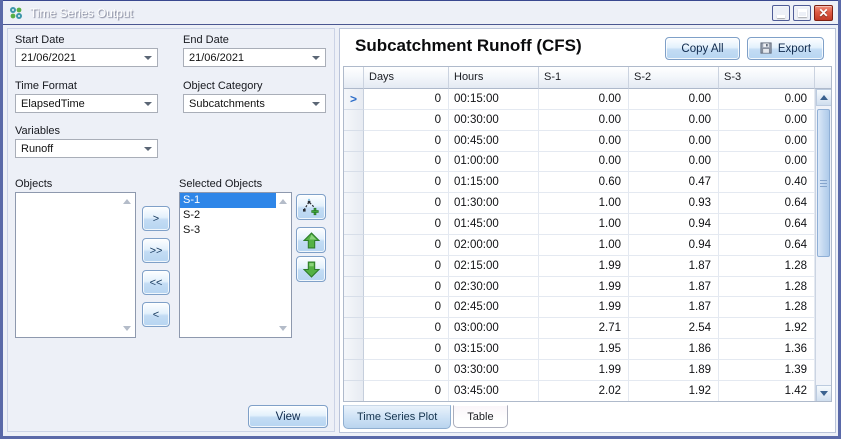 The image size is (841, 439). What do you see at coordinates (674, 329) in the screenshot?
I see `table-cell: 2.54` at bounding box center [674, 329].